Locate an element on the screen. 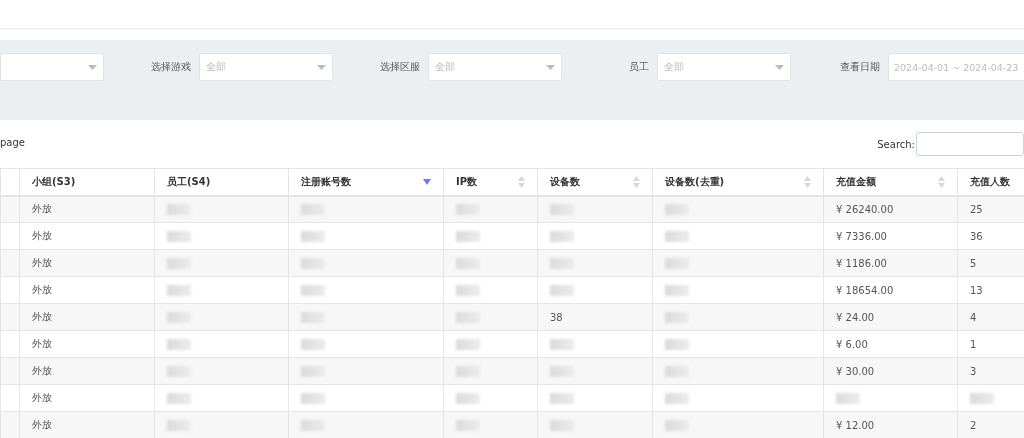 The width and height of the screenshot is (1024, 438). column-header: 充值人数 is located at coordinates (990, 182).